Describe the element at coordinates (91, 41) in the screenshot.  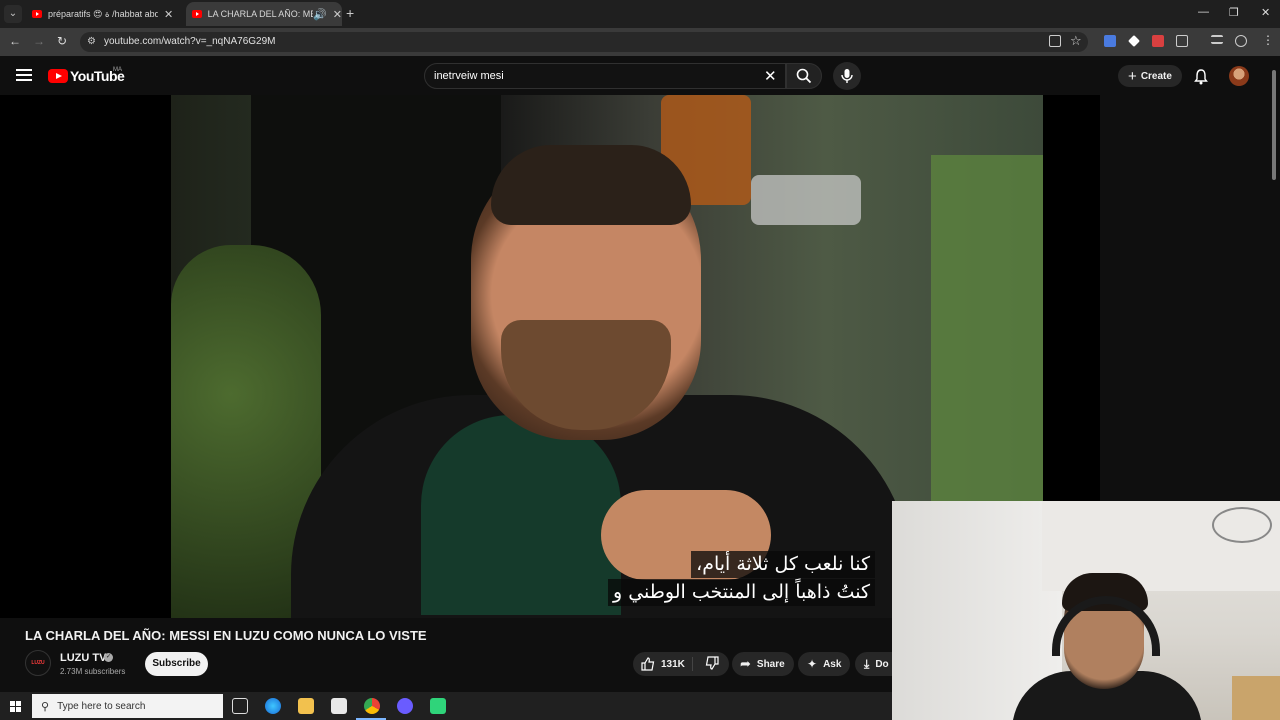
I see `site-info-icon: ⚙` at that location.